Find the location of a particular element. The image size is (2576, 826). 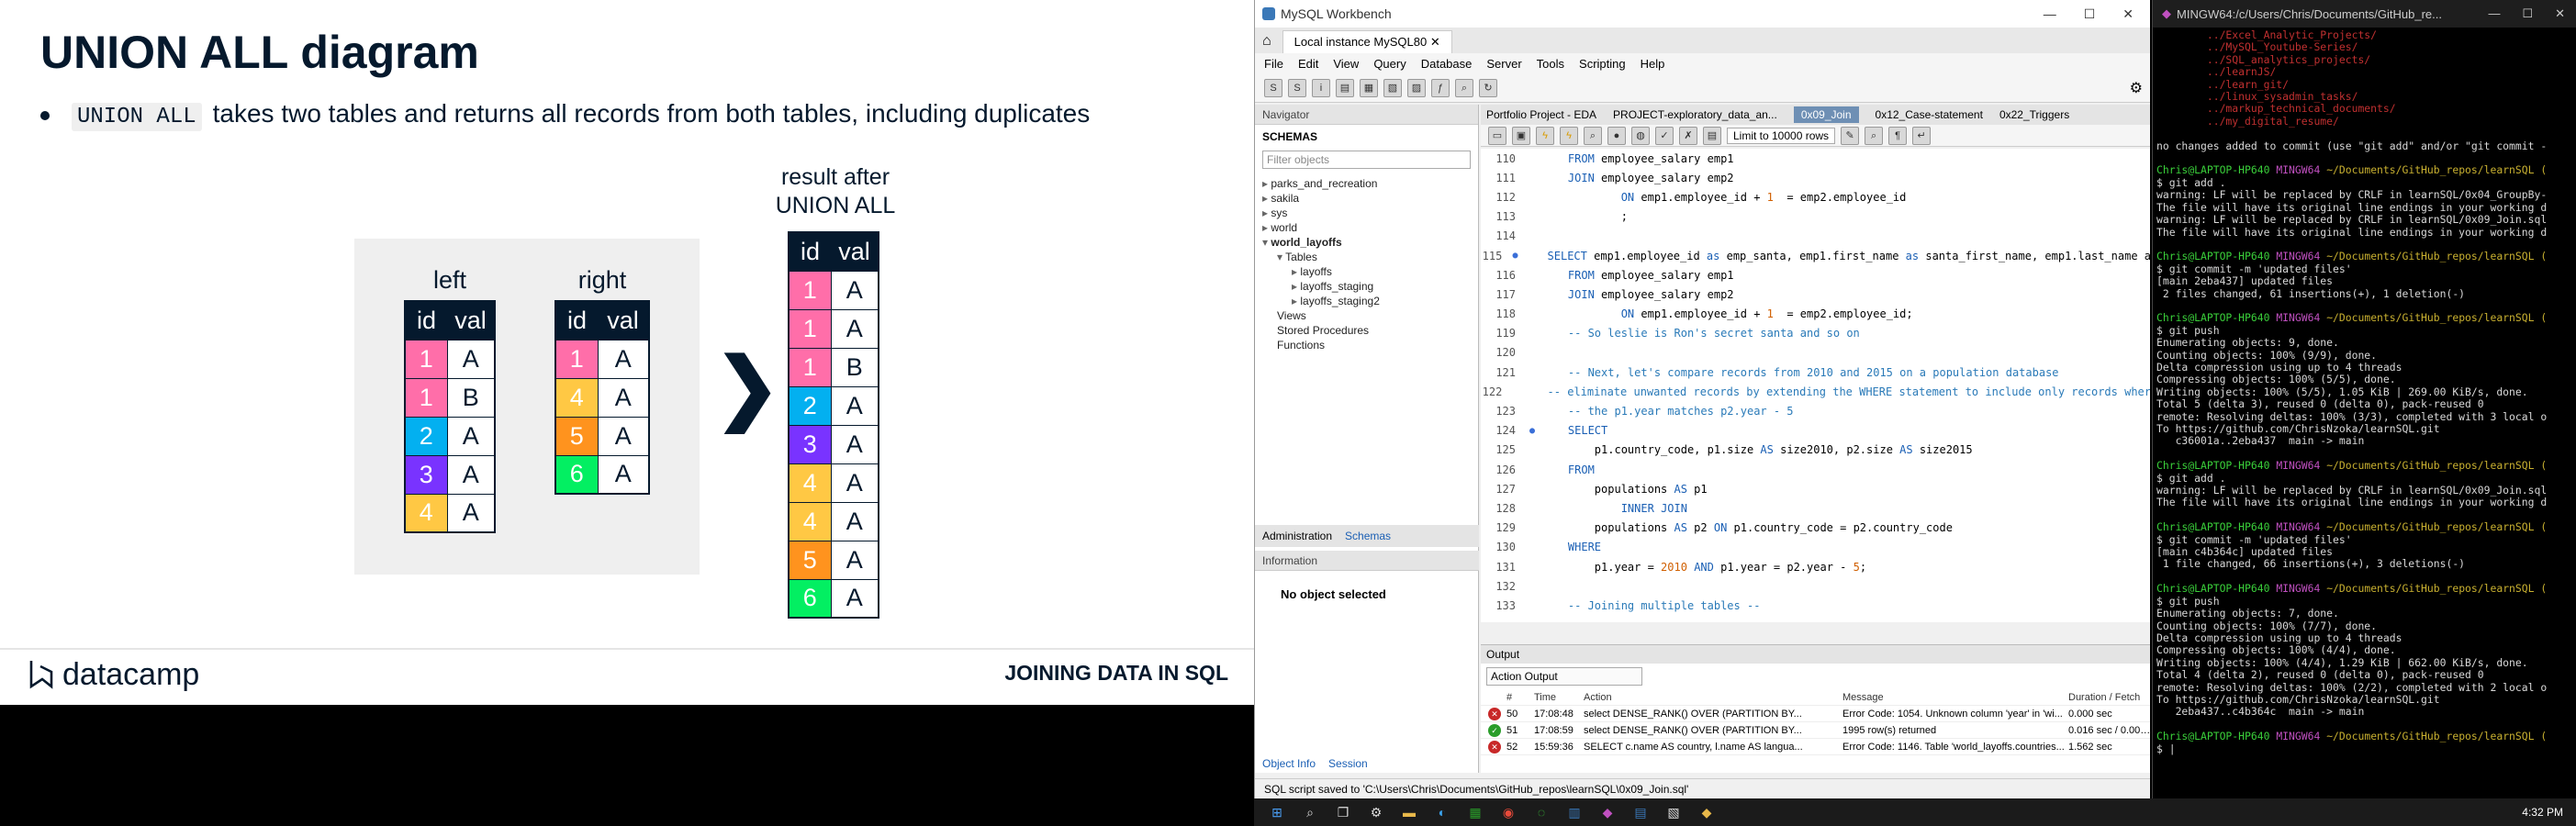

menu-item-view: View is located at coordinates (1346, 64).